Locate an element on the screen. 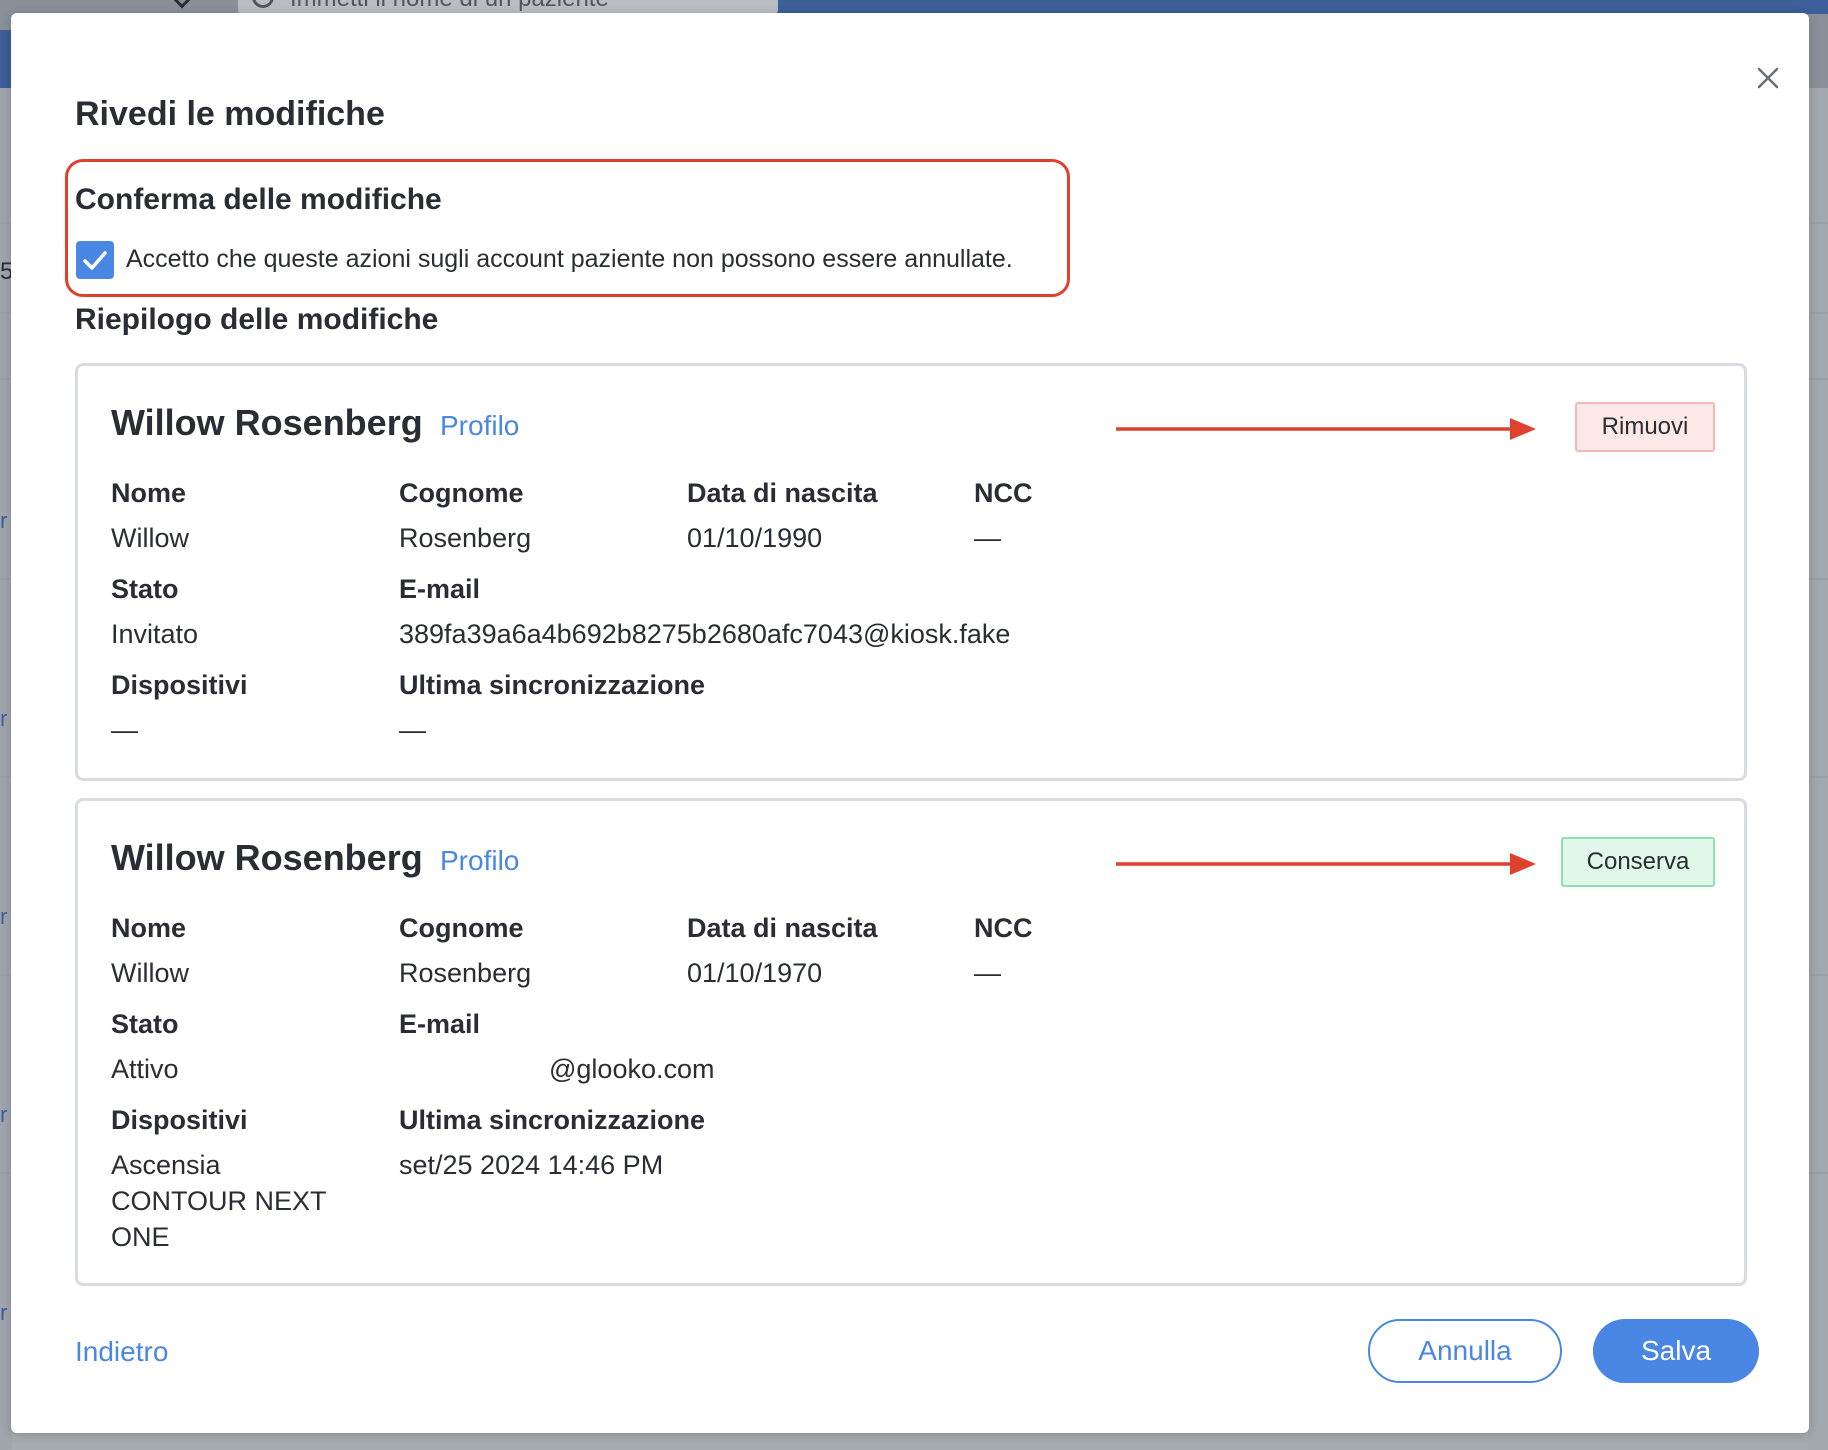 The image size is (1828, 1450). devices-value: Ascensia CONTOUR NEXT ONE is located at coordinates (219, 1201).